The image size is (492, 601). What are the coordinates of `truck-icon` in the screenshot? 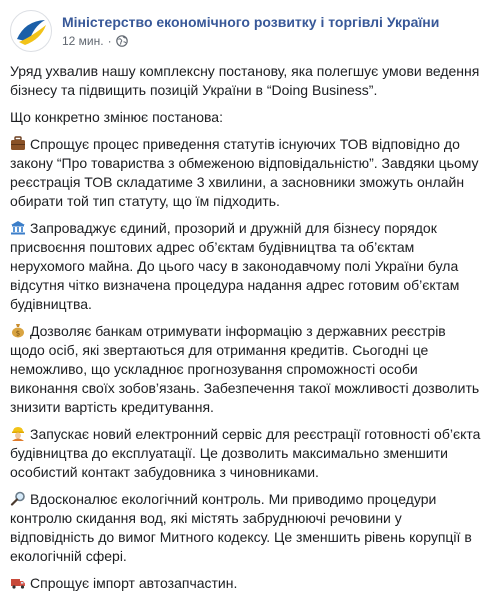 It's located at (18, 582).